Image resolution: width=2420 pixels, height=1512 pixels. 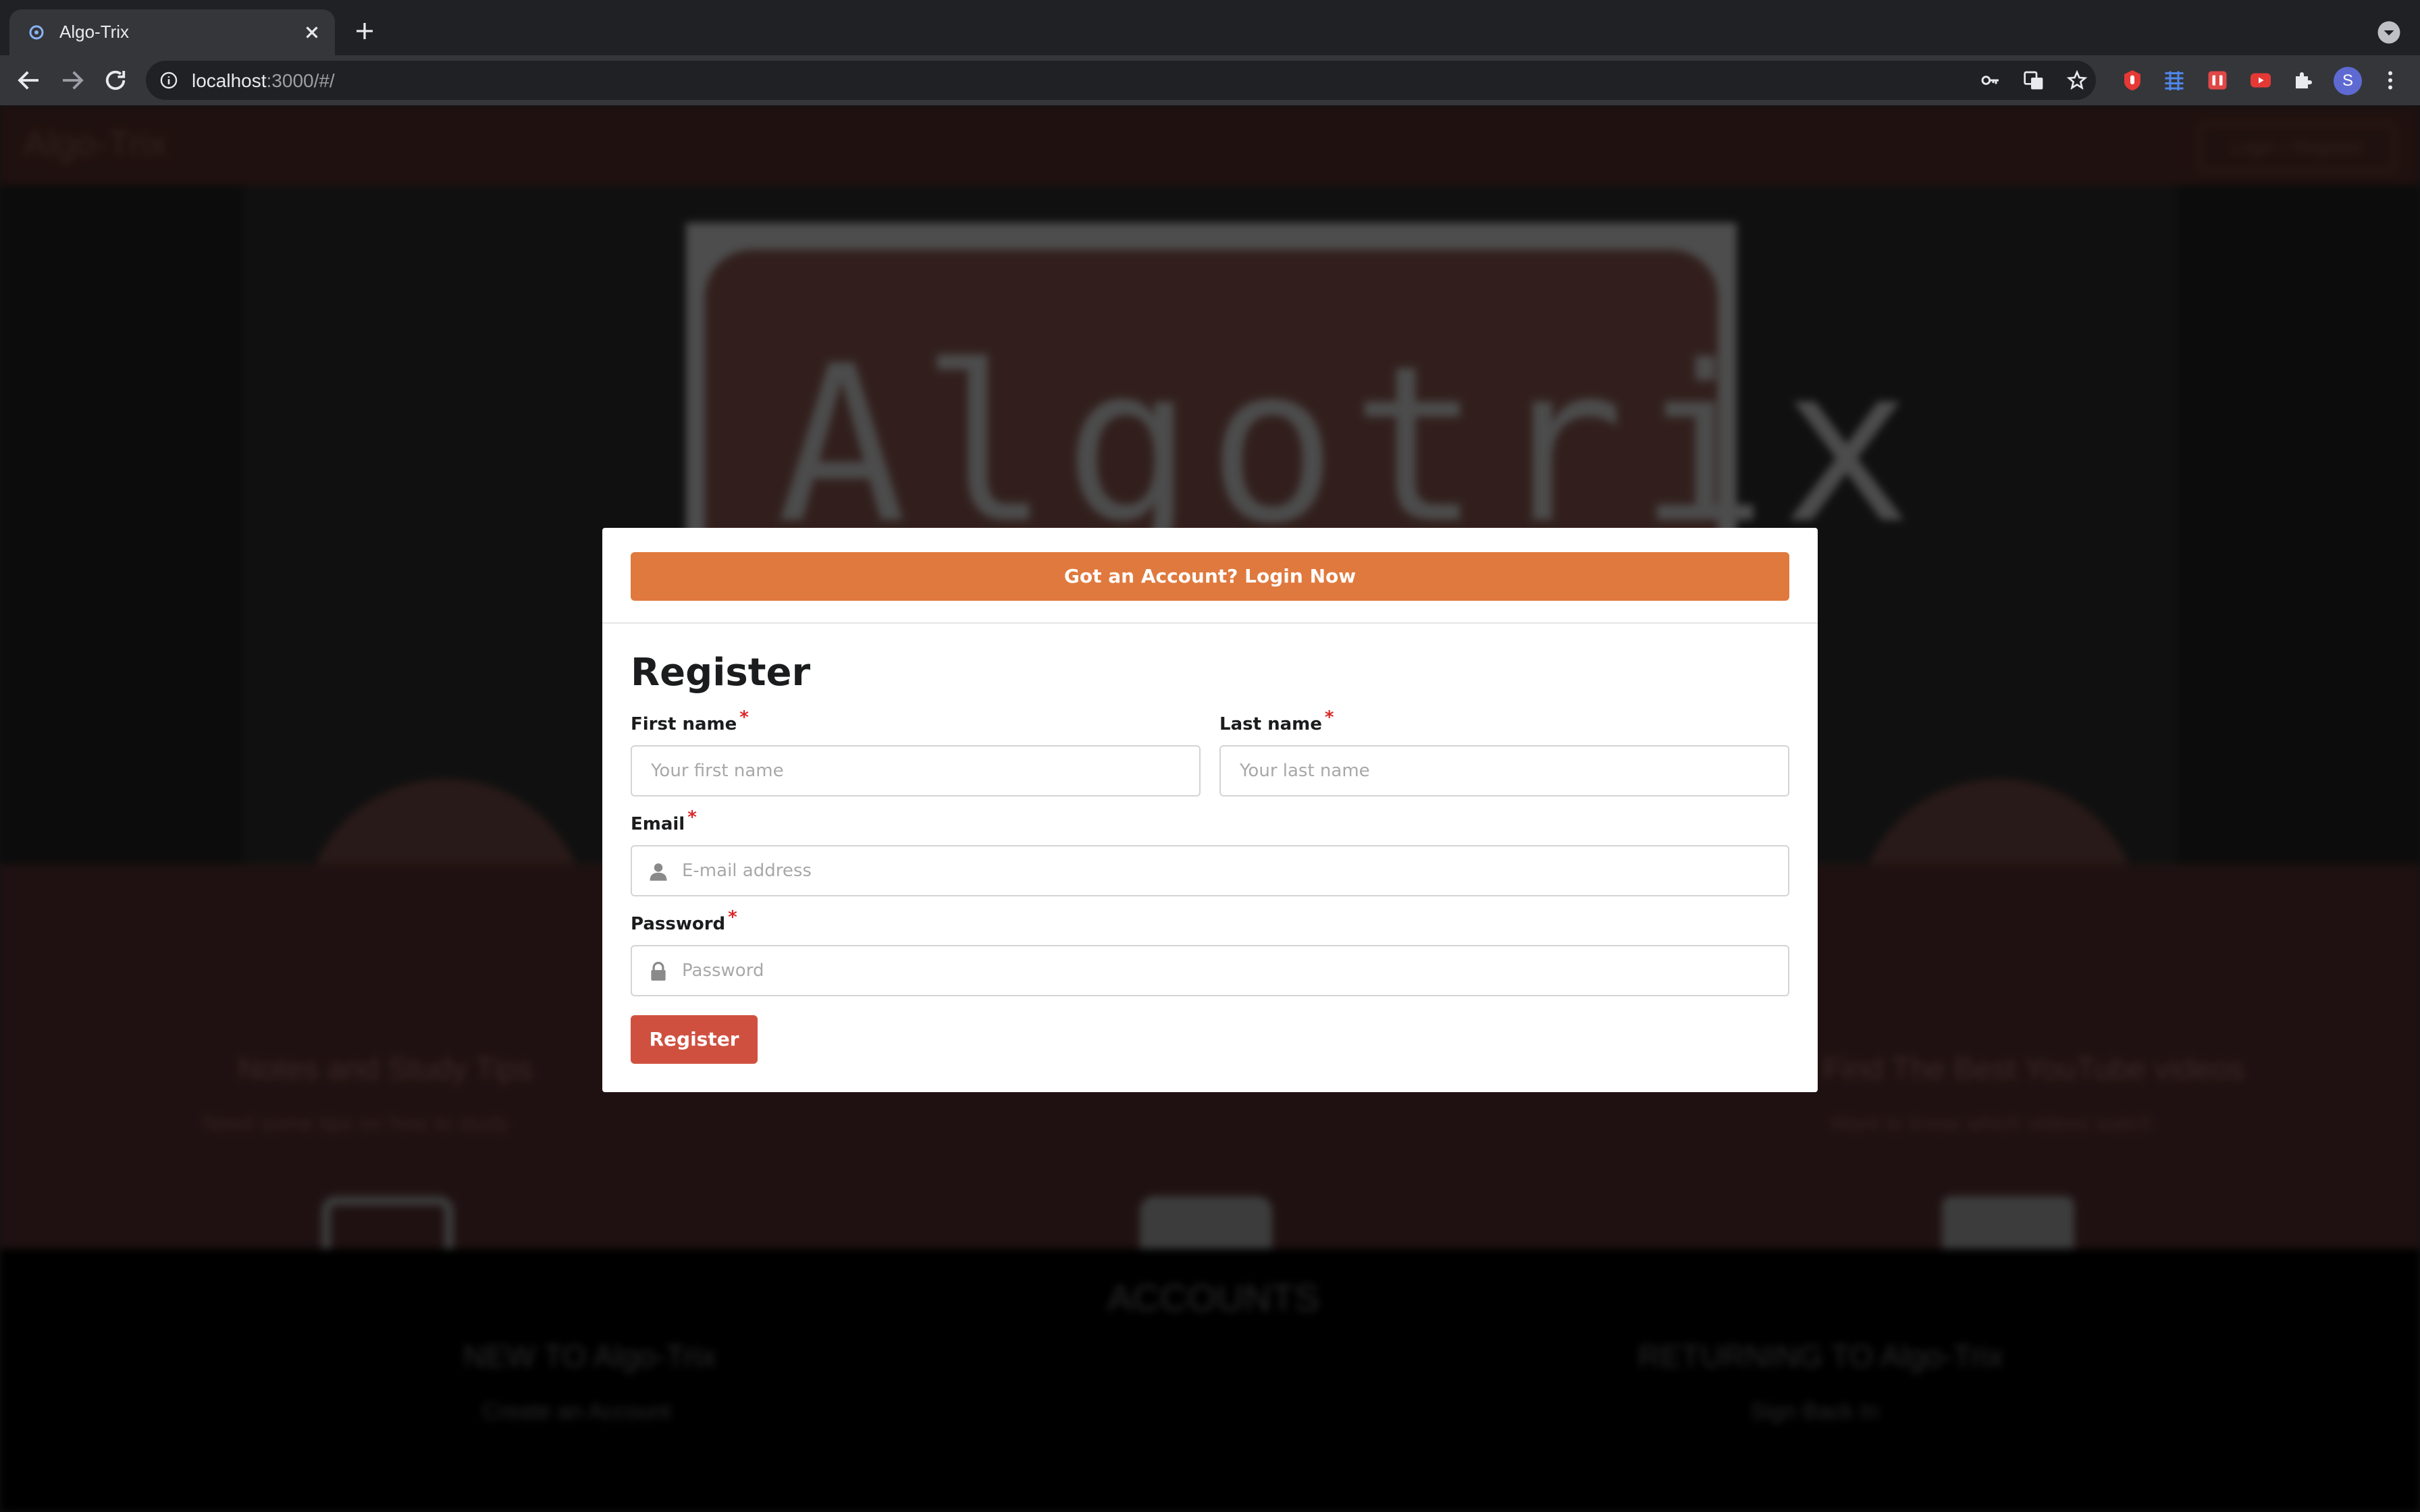 I want to click on profile-initial: S, so click(x=2347, y=81).